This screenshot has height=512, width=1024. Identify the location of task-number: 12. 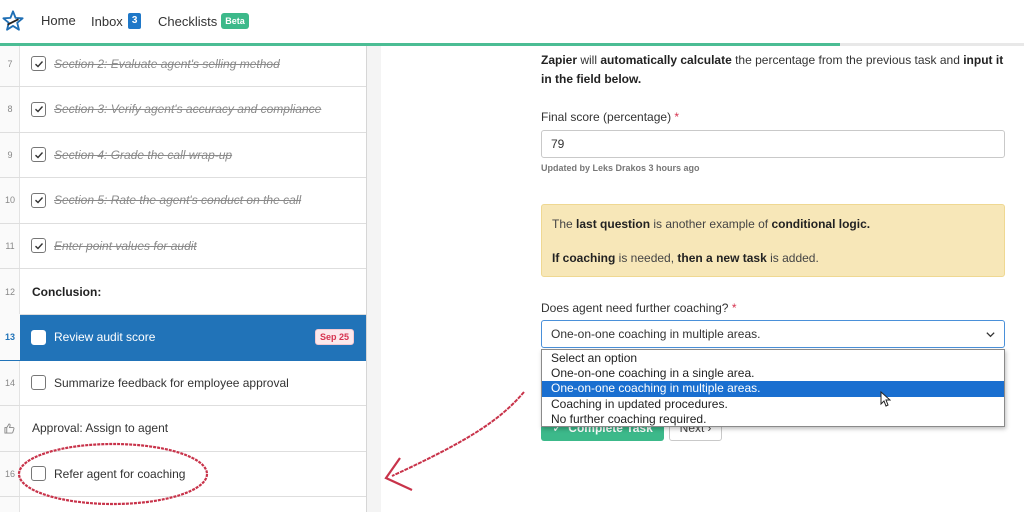
(9, 291).